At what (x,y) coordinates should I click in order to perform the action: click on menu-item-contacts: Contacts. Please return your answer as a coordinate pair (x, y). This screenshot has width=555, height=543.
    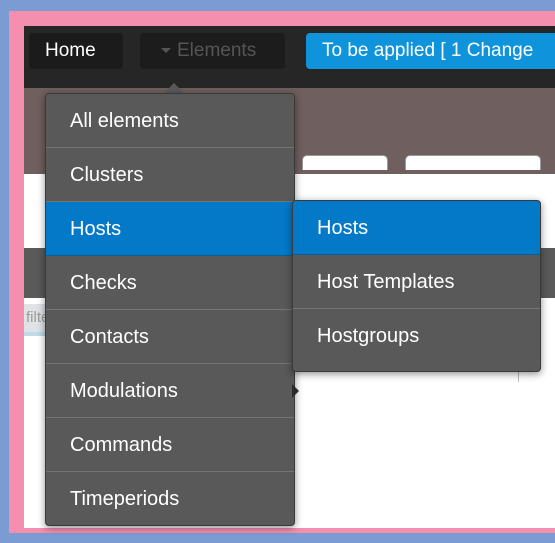
    Looking at the image, I should click on (170, 337).